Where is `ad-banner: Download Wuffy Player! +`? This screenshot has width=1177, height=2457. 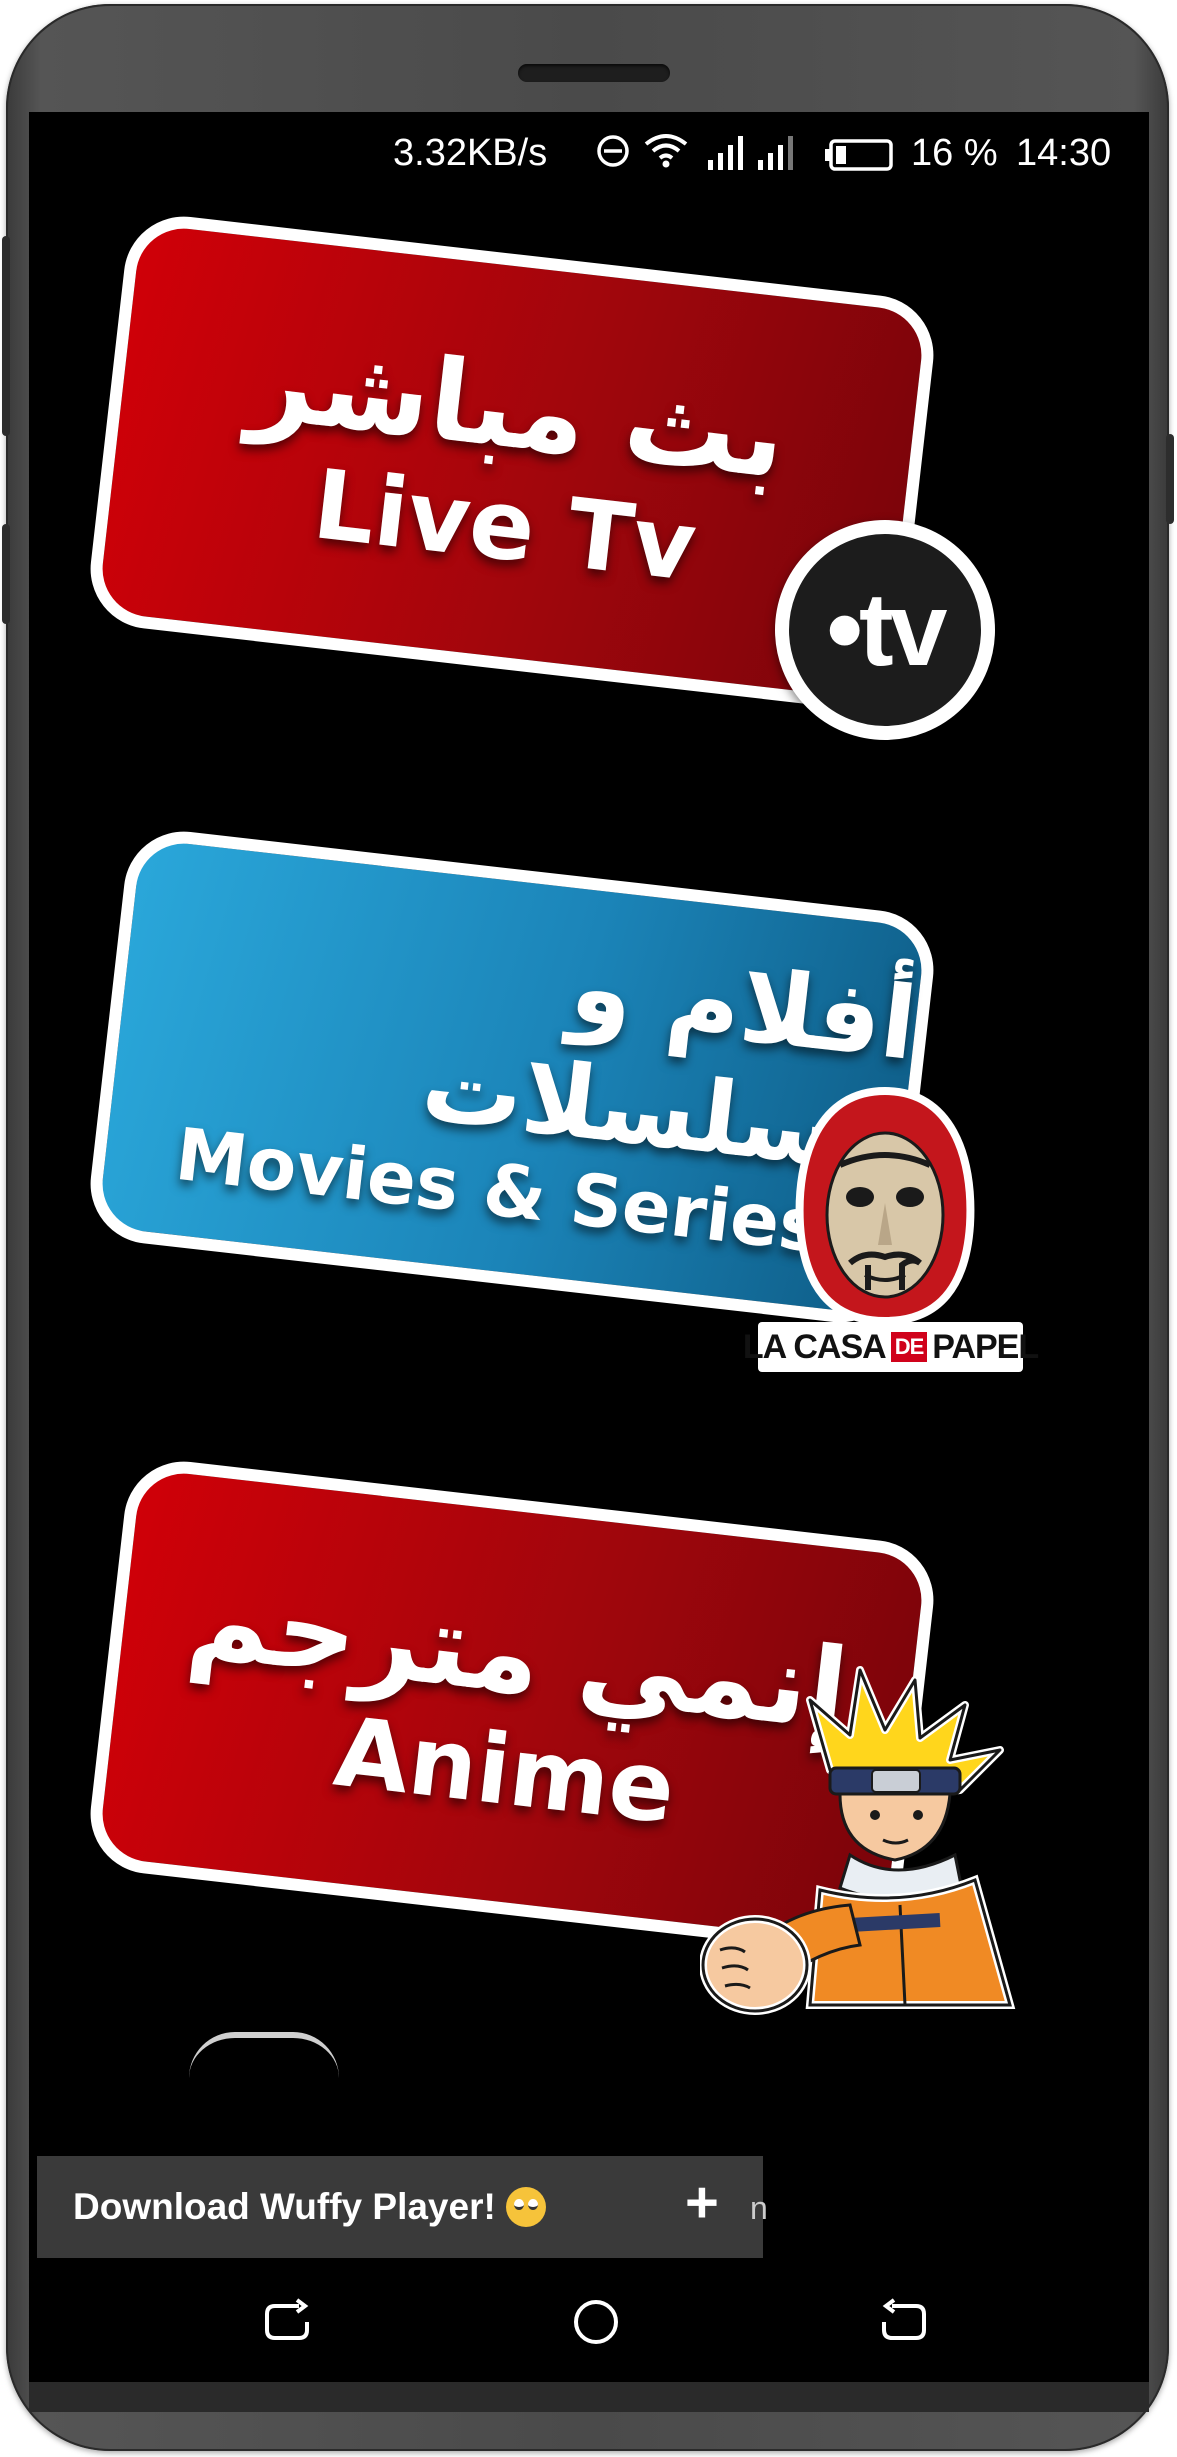 ad-banner: Download Wuffy Player! + is located at coordinates (400, 2207).